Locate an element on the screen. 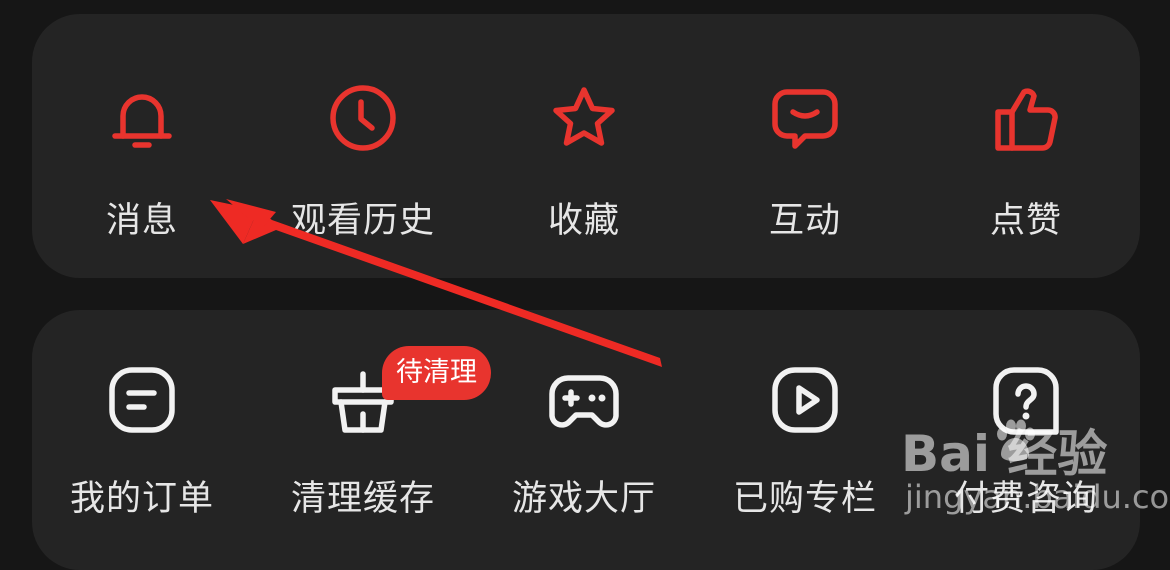 The height and width of the screenshot is (570, 1170). bell-icon is located at coordinates (142, 118).